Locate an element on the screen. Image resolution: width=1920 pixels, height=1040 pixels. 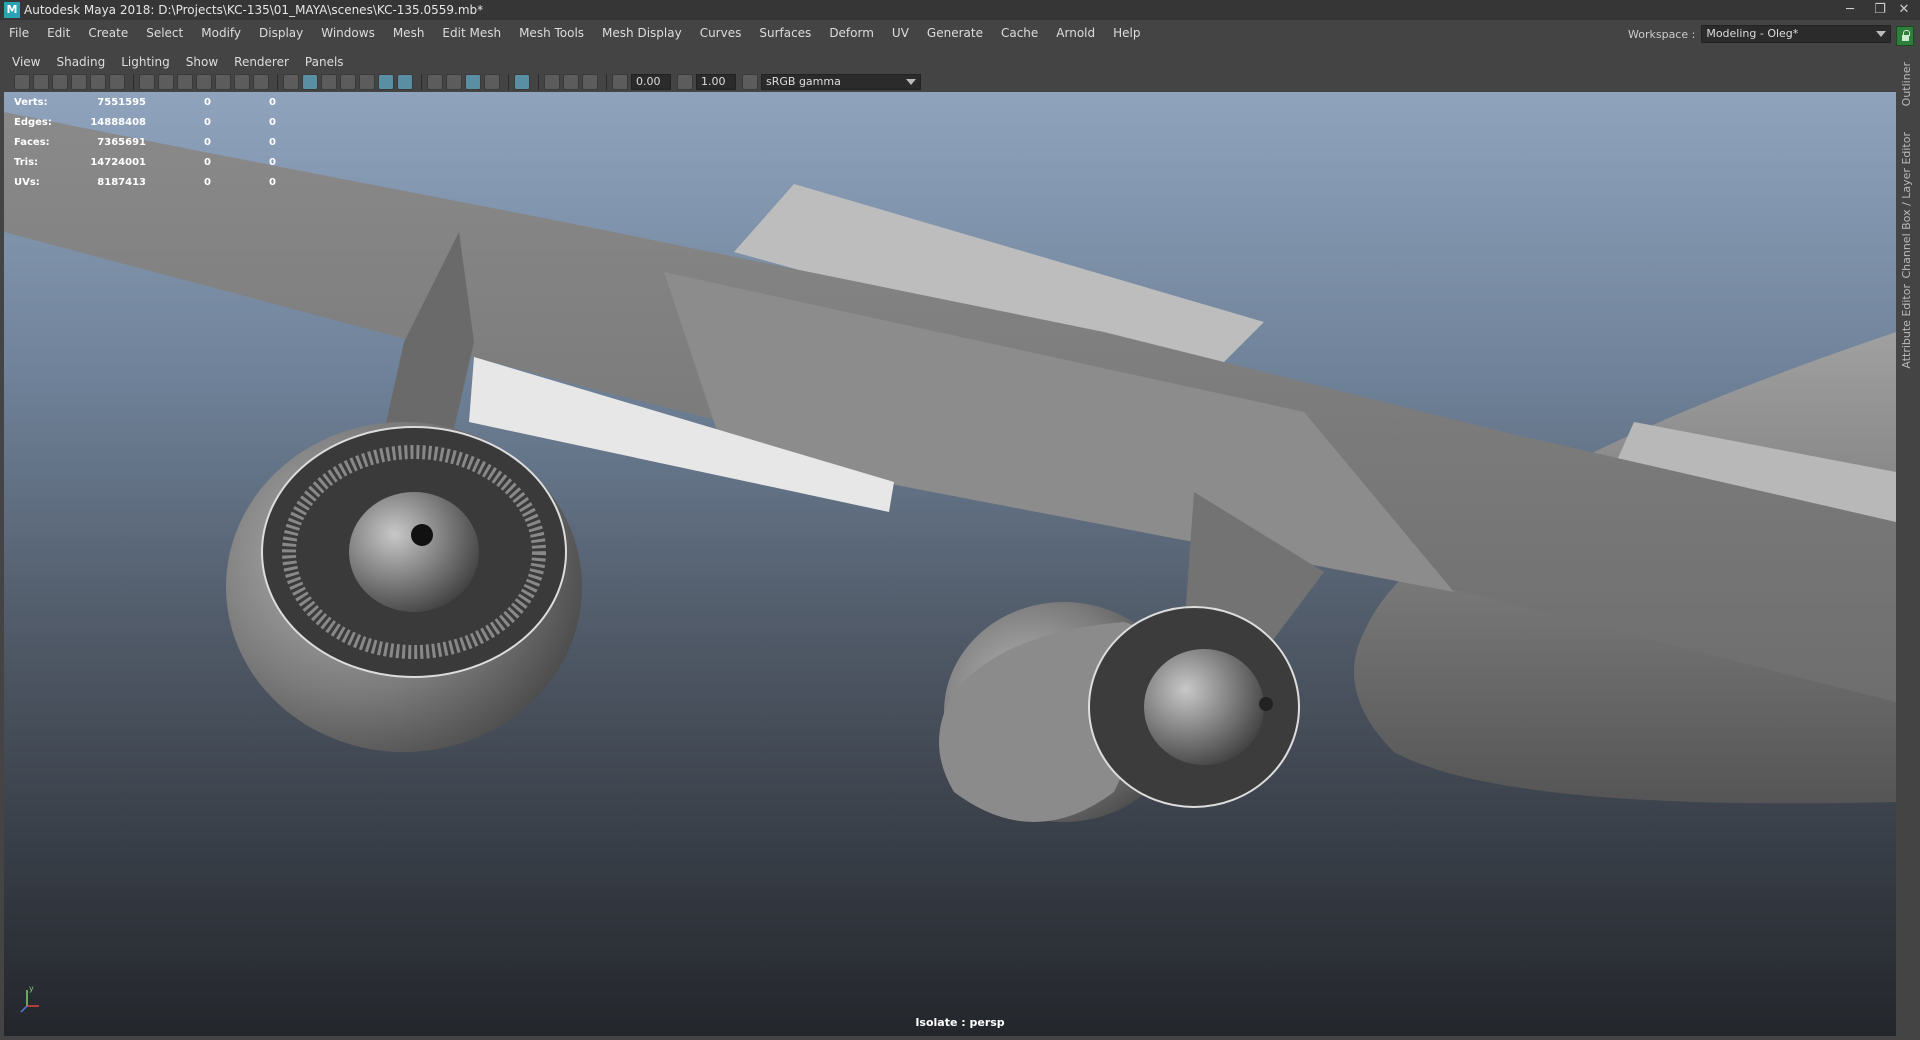
hud-row-faces: Faces: 7365691 0 0 is located at coordinates (145, 142).